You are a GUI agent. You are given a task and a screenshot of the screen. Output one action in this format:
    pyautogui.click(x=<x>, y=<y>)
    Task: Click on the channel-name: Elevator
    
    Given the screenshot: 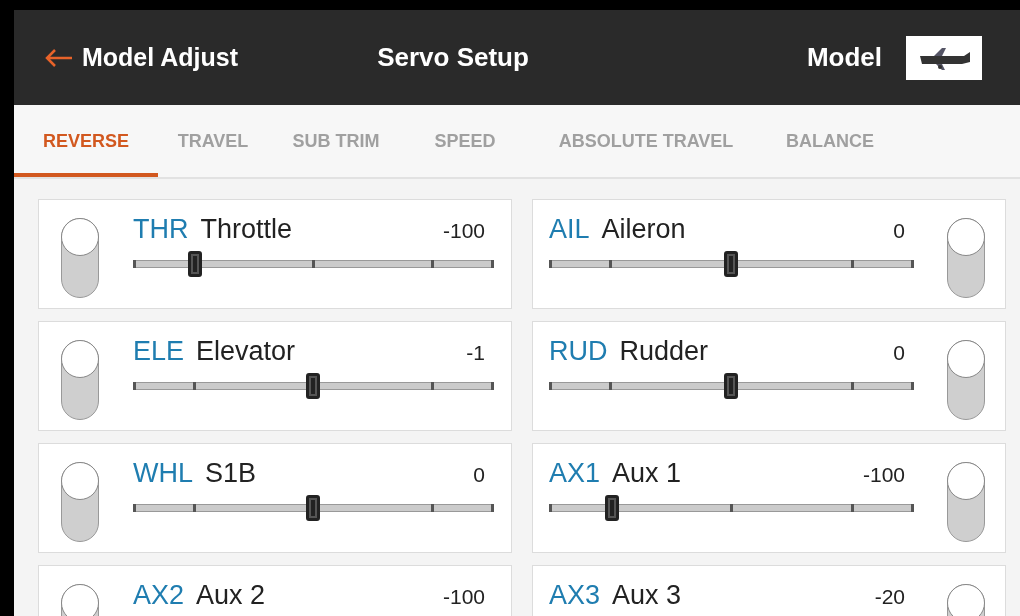 What is the action you would take?
    pyautogui.click(x=246, y=351)
    